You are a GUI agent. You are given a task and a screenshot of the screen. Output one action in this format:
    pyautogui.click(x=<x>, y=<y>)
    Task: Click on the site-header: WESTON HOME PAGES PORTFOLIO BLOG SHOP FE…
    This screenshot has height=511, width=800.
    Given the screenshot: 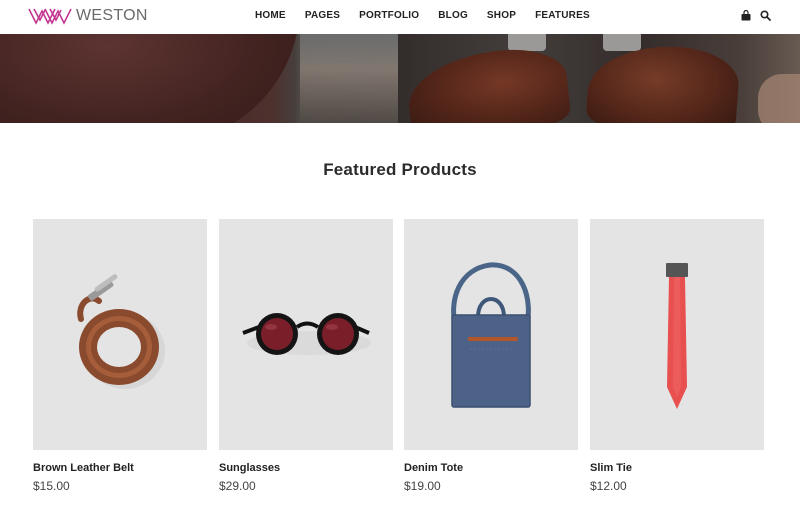 What is the action you would take?
    pyautogui.click(x=400, y=17)
    